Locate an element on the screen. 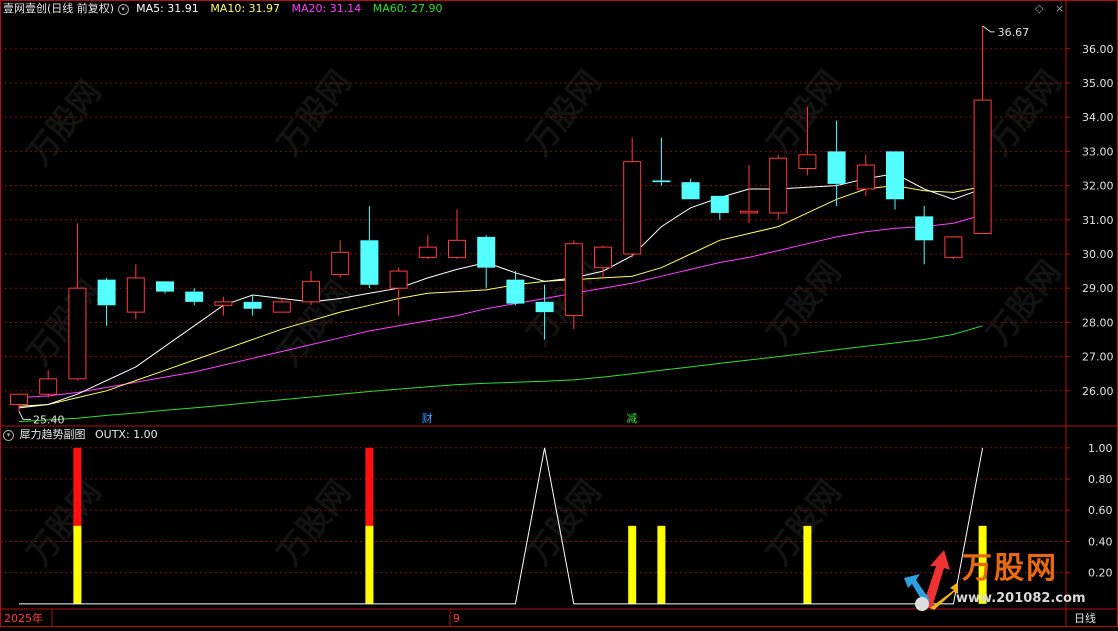 Image resolution: width=1118 pixels, height=631 pixels. brand-logo: 万股网 www.201082.com is located at coordinates (993, 581).